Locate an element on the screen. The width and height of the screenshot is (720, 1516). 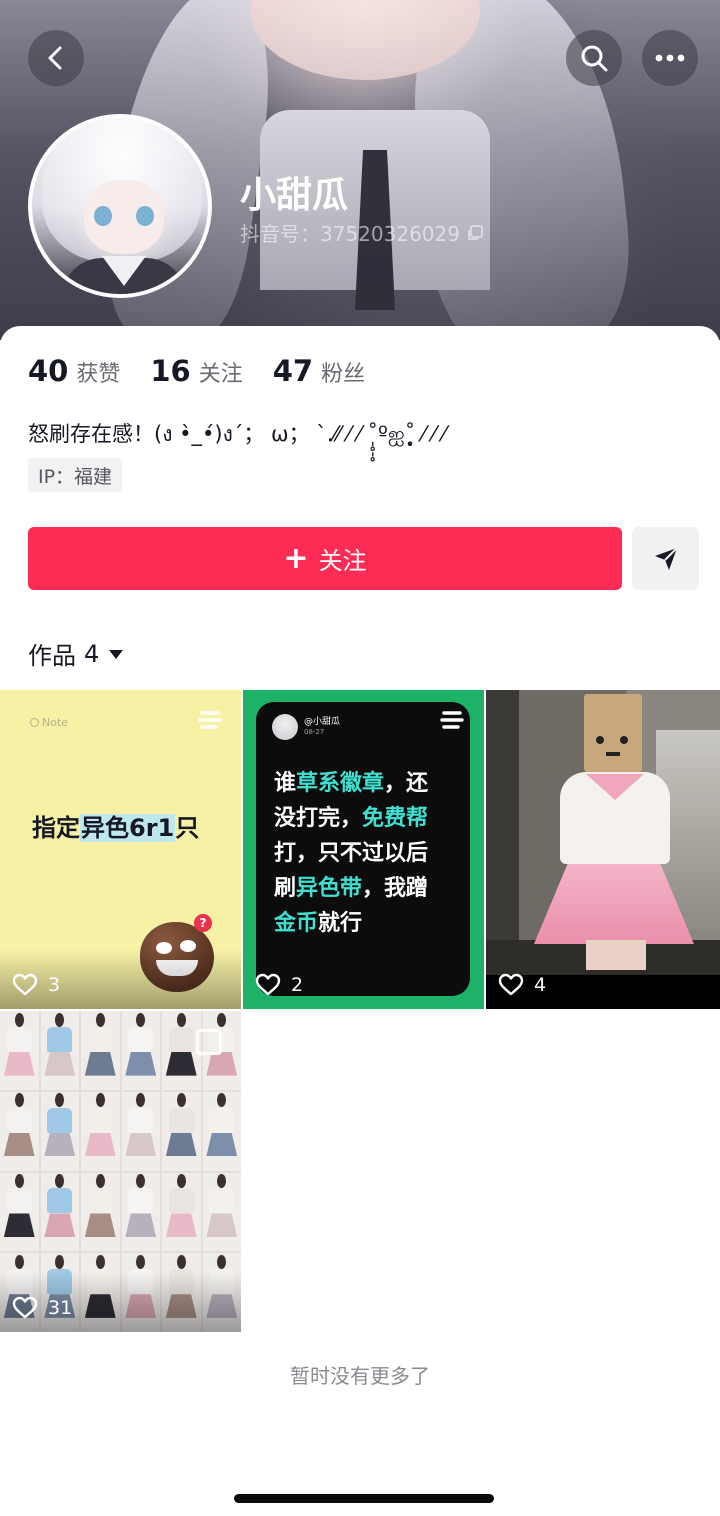
search-icon is located at coordinates (594, 58).